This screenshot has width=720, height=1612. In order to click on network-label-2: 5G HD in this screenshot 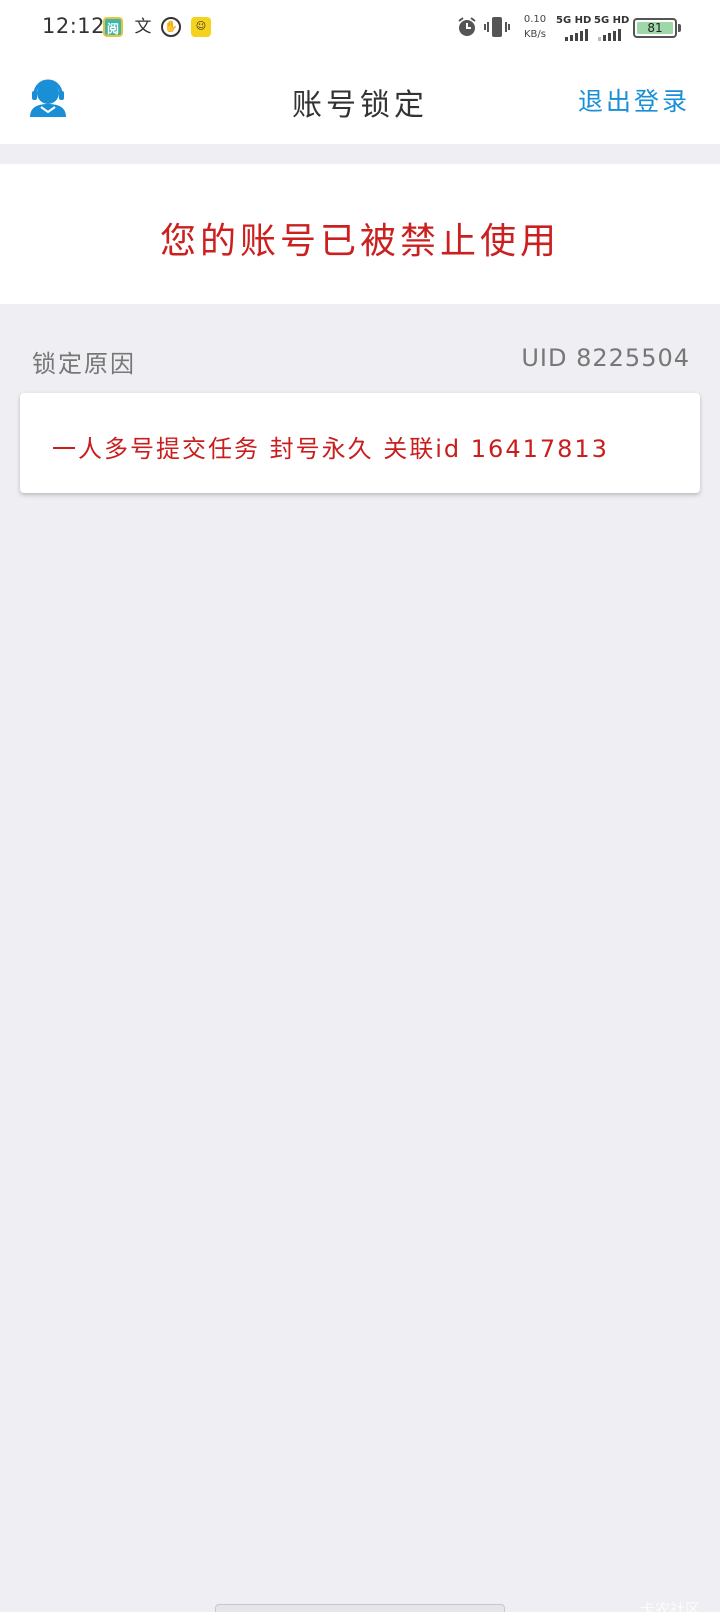, I will do `click(612, 20)`.